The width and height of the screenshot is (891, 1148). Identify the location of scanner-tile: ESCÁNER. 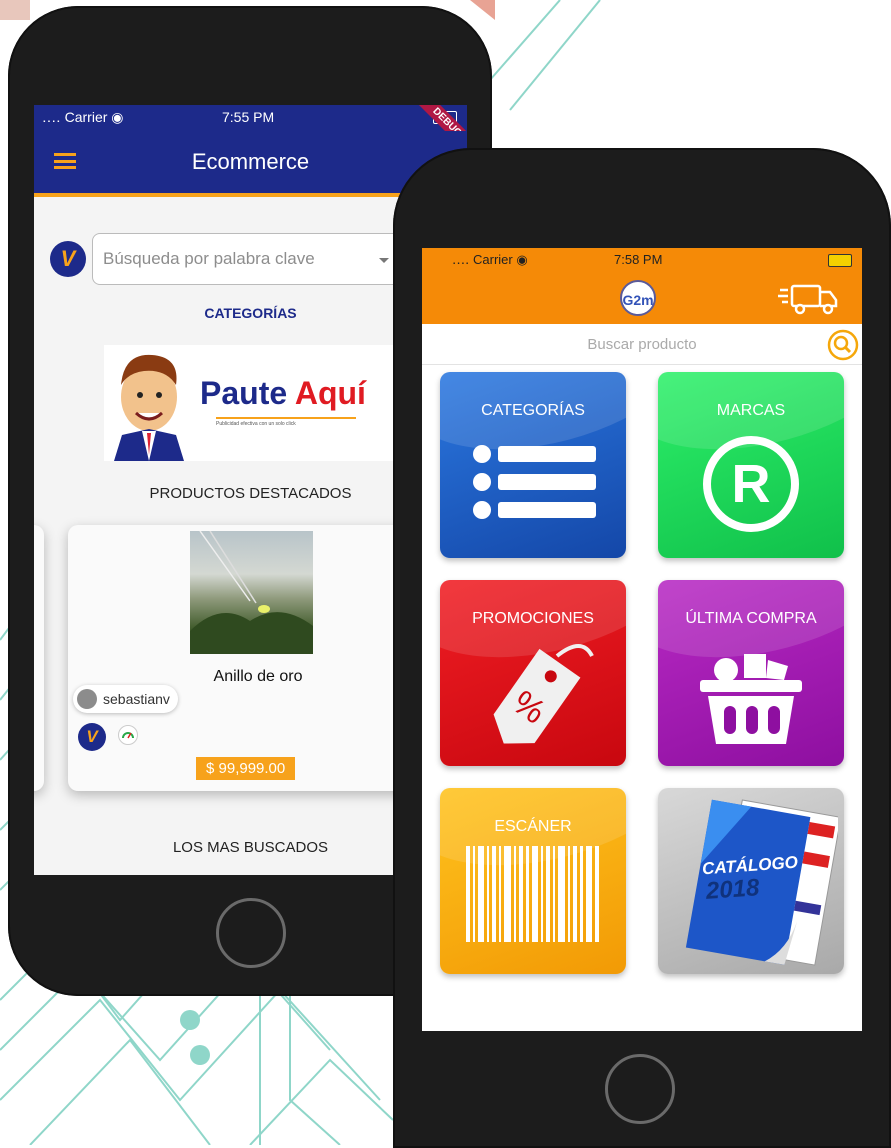
(533, 881).